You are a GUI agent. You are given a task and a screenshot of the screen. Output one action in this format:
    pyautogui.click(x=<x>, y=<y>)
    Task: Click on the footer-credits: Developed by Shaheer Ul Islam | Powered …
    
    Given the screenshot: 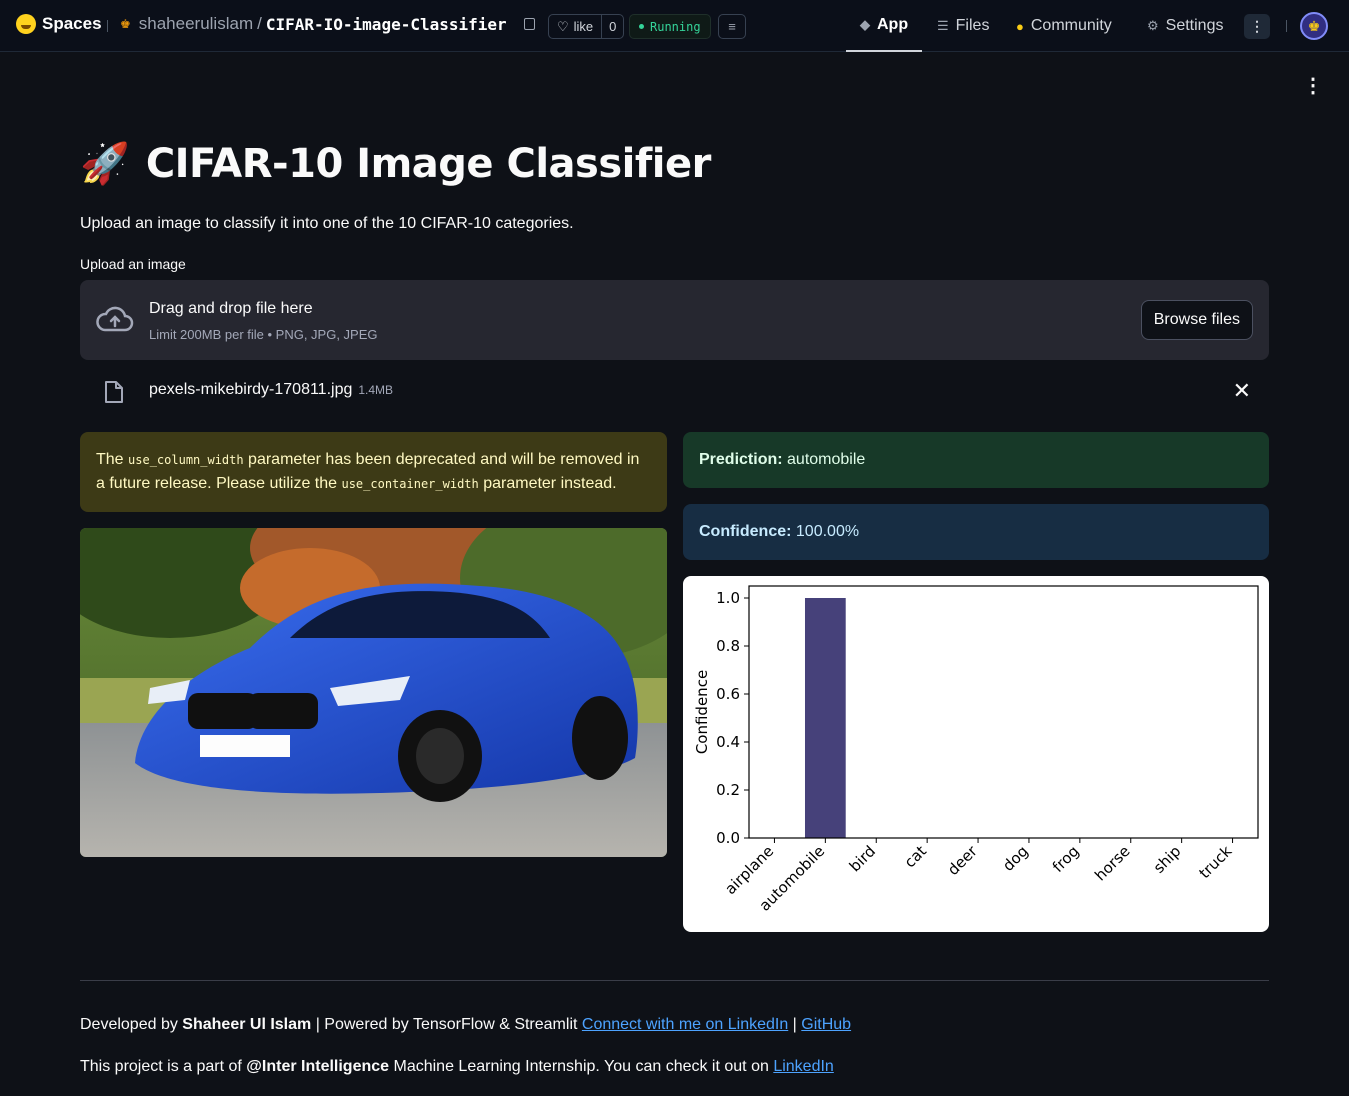 What is the action you would take?
    pyautogui.click(x=465, y=1025)
    